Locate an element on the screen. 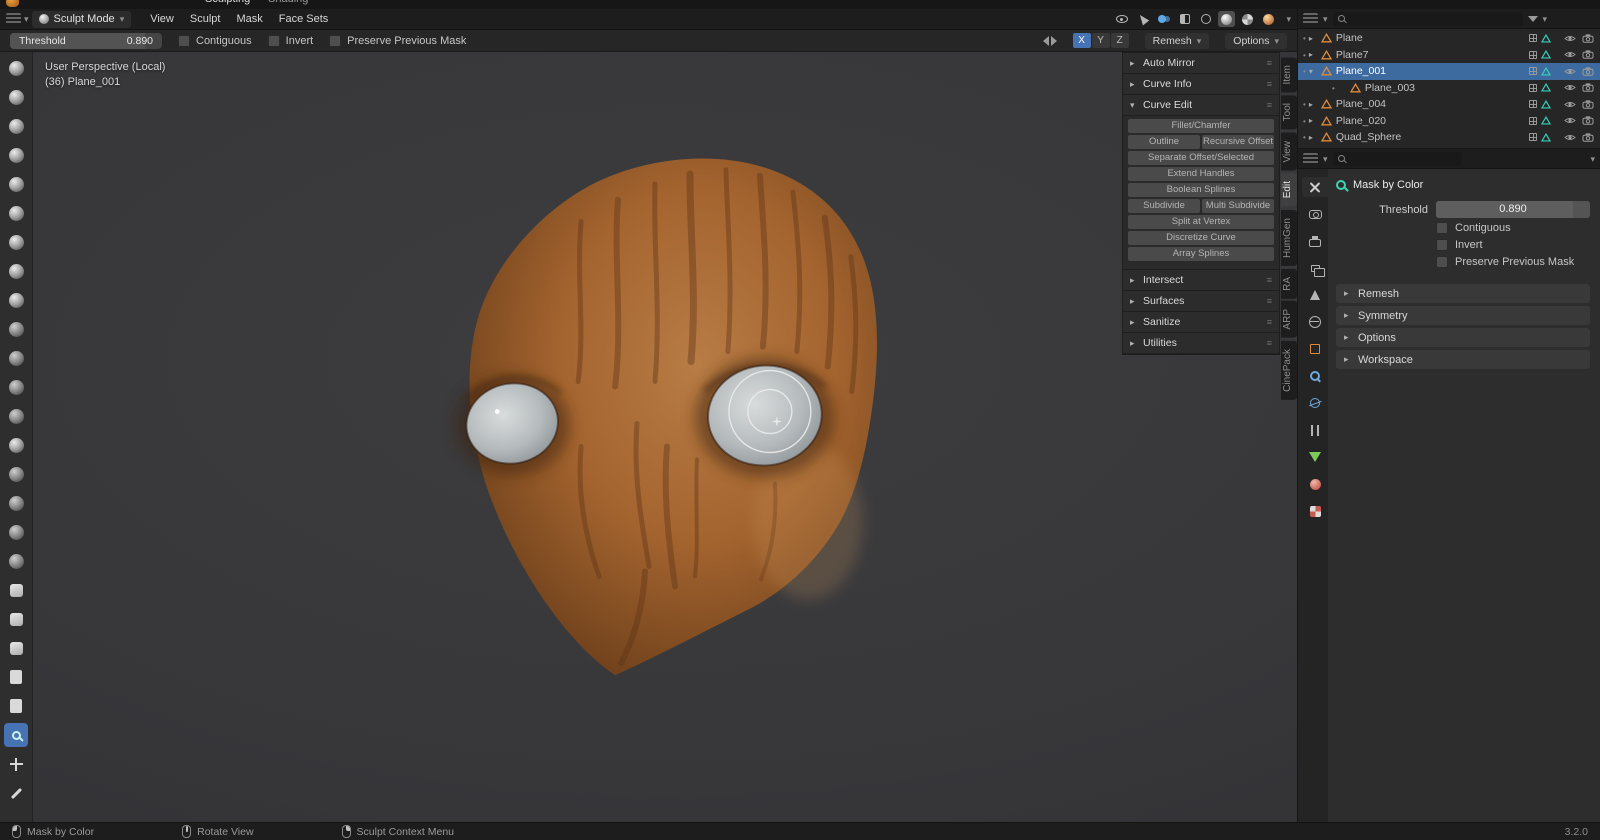 The image size is (1600, 840). remesh-dropdown: Remesh is located at coordinates (1177, 40).